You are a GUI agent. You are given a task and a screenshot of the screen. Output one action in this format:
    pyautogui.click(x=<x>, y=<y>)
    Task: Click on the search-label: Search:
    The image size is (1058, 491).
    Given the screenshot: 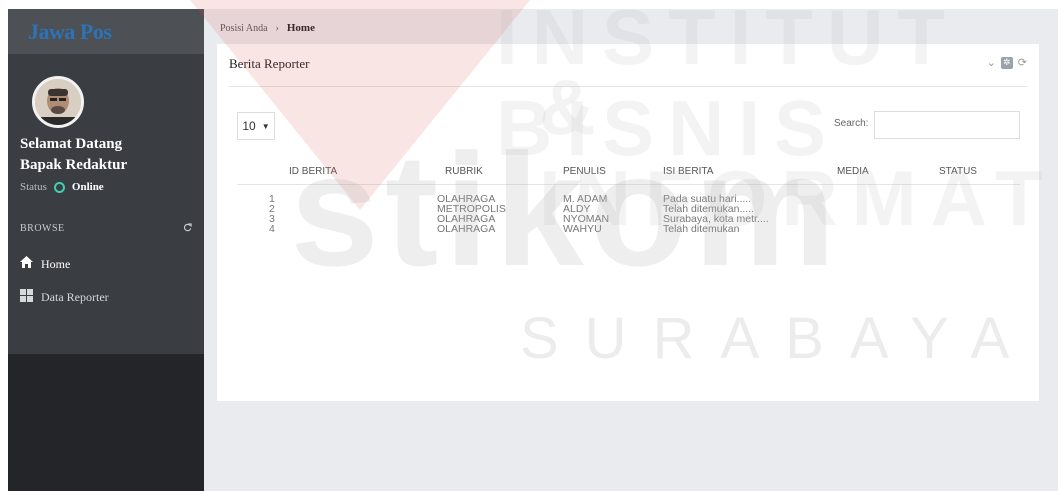 What is the action you would take?
    pyautogui.click(x=851, y=123)
    